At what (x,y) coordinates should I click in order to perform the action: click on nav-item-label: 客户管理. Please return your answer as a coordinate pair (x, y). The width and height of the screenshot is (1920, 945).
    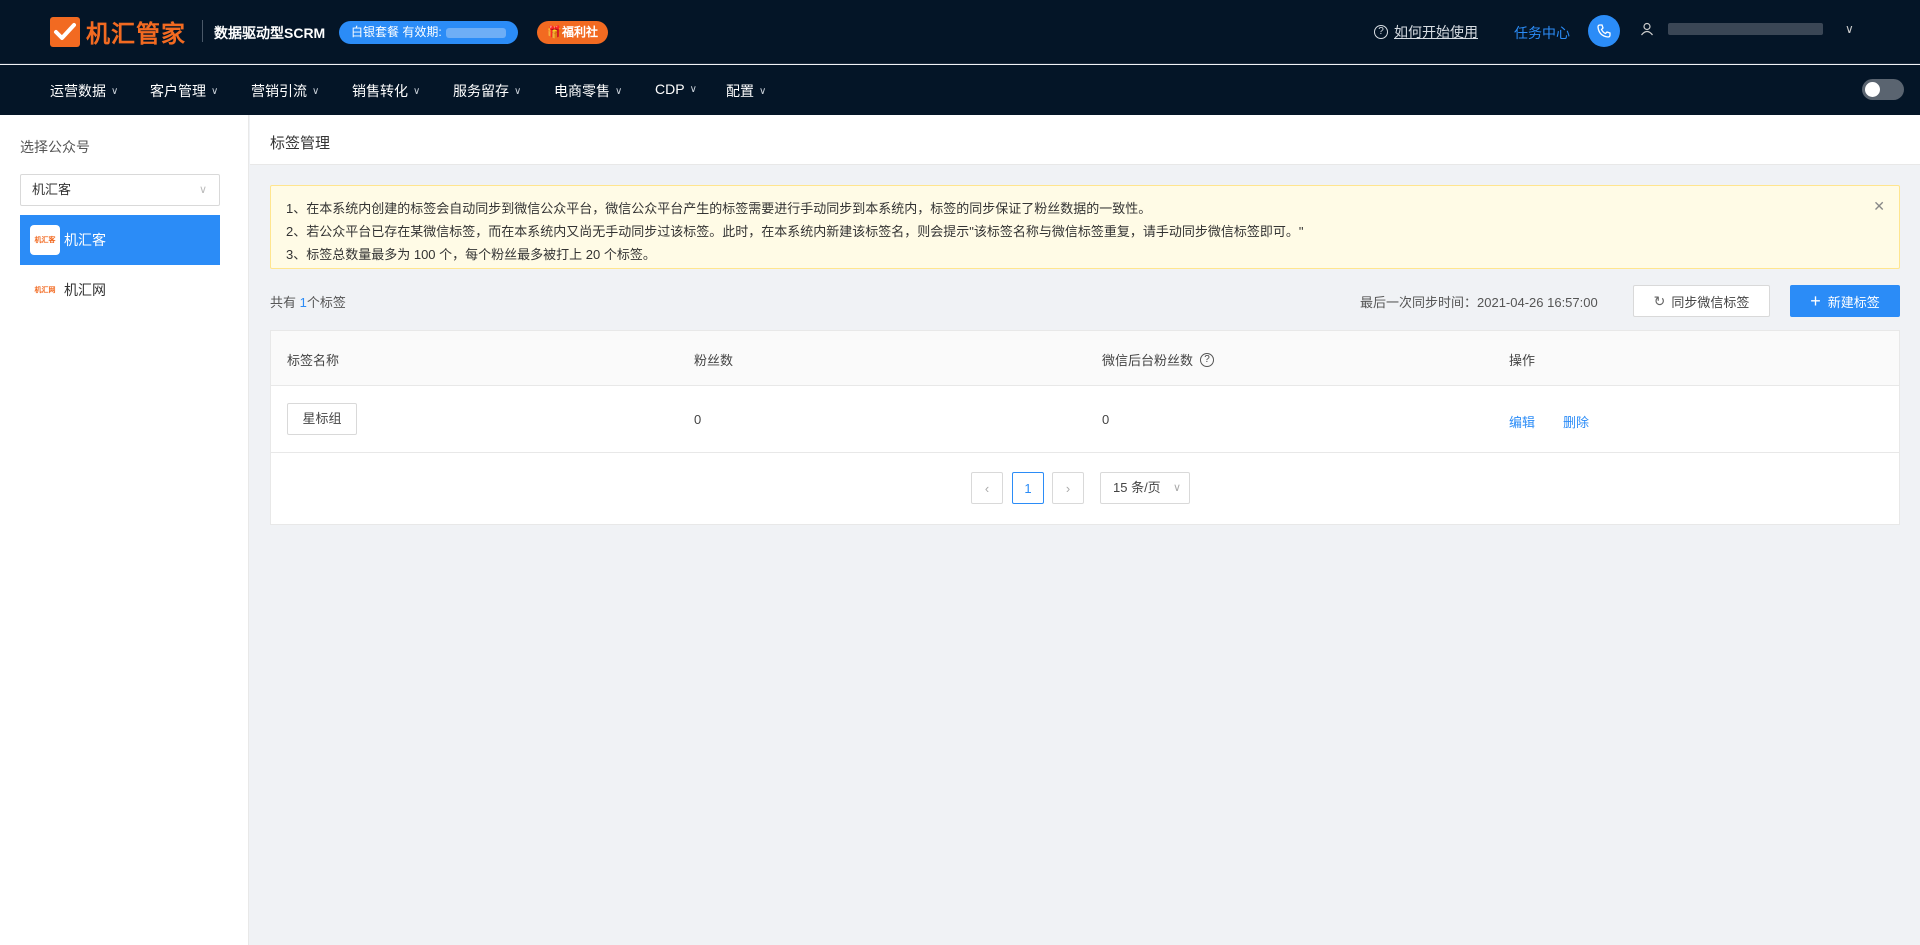
    Looking at the image, I should click on (178, 91).